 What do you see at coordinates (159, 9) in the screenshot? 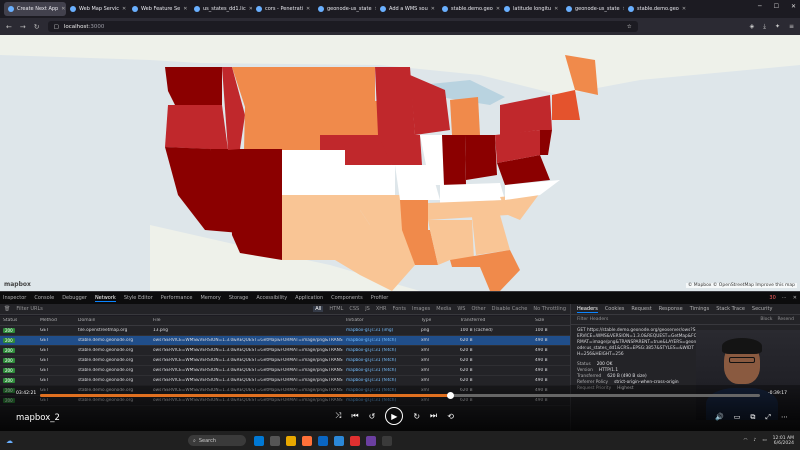
I see `browser-tab: Web Feature Se ✕` at bounding box center [159, 9].